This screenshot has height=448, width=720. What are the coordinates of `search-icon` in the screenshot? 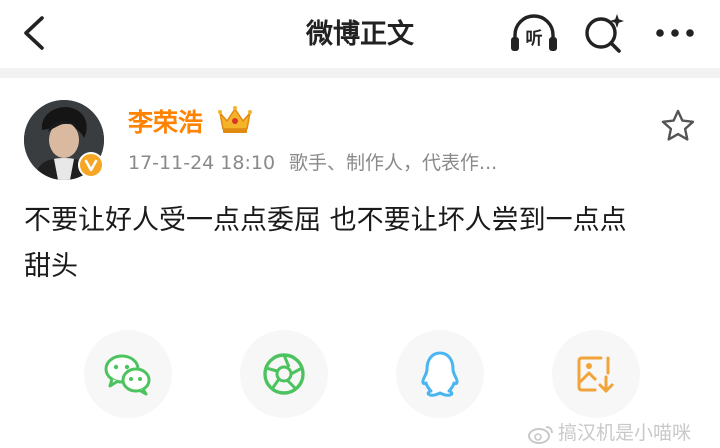 It's located at (604, 33).